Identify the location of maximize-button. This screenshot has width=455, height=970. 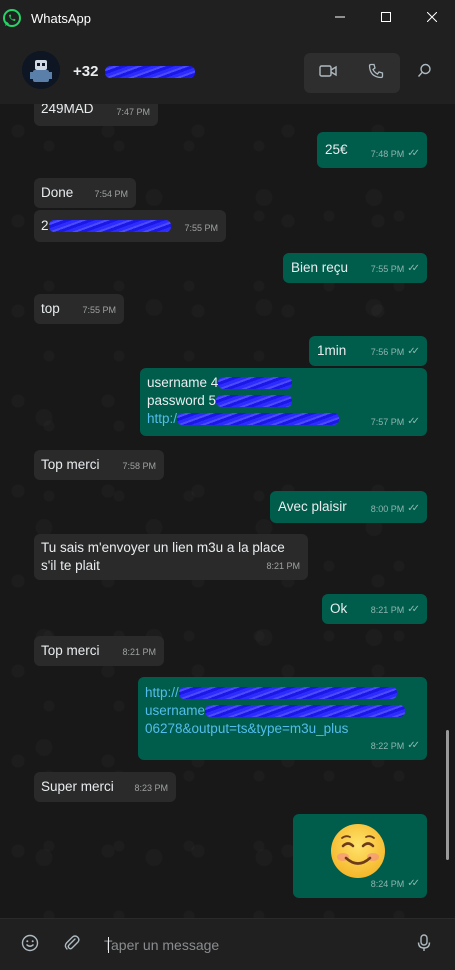
(386, 18).